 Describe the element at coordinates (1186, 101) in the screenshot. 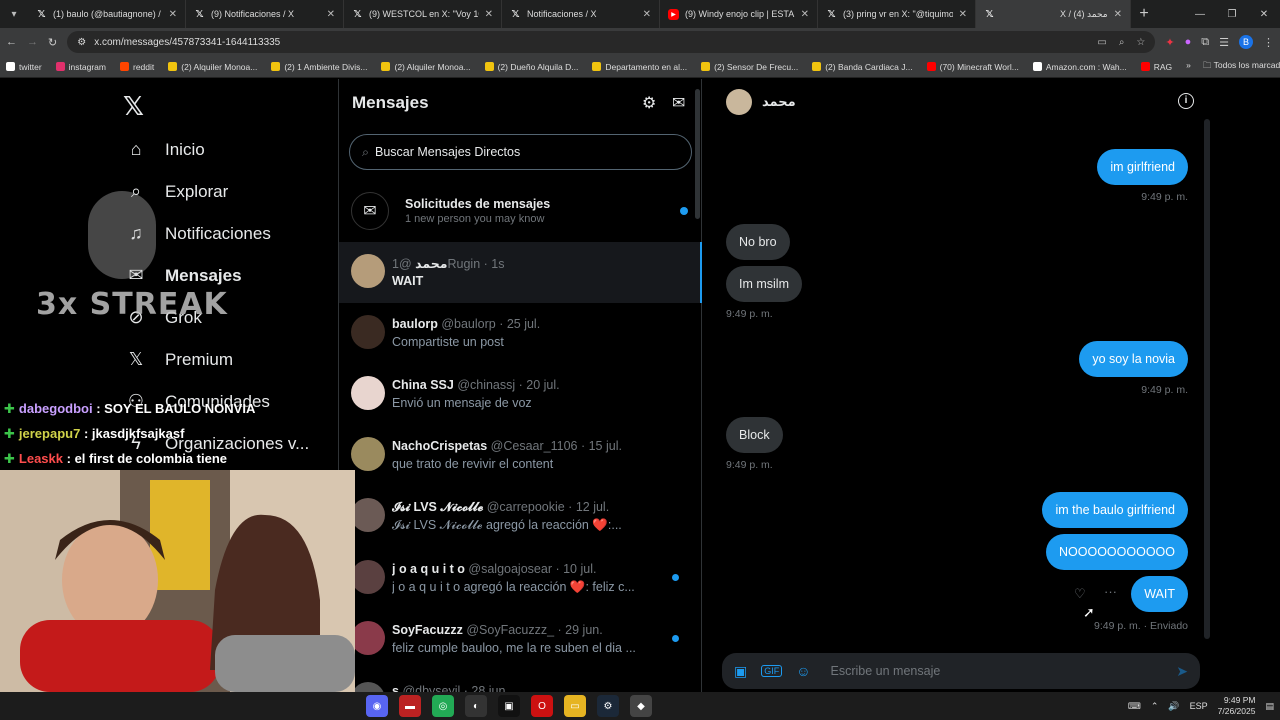

I see `info-icon: i` at that location.